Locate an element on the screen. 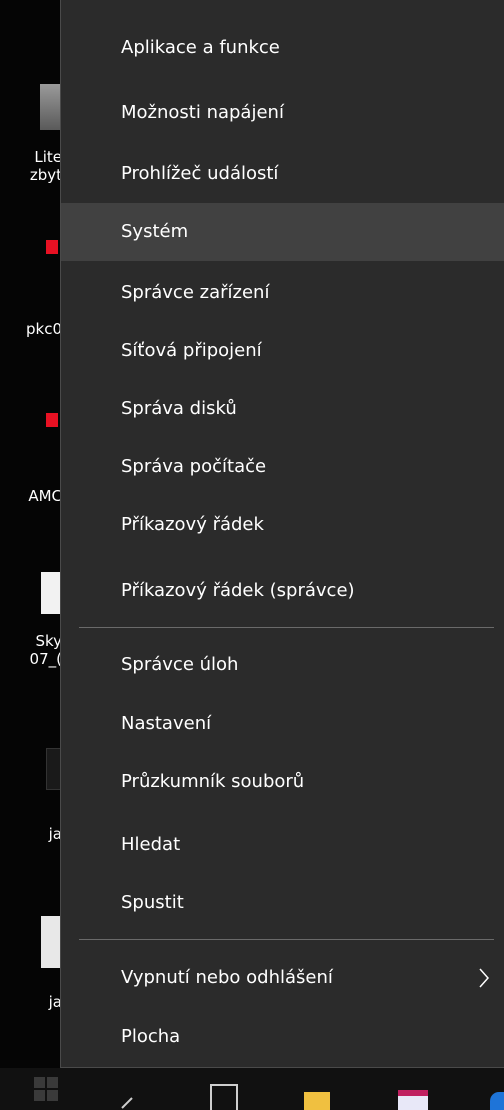  menu-item-run: Spustit is located at coordinates (282, 903).